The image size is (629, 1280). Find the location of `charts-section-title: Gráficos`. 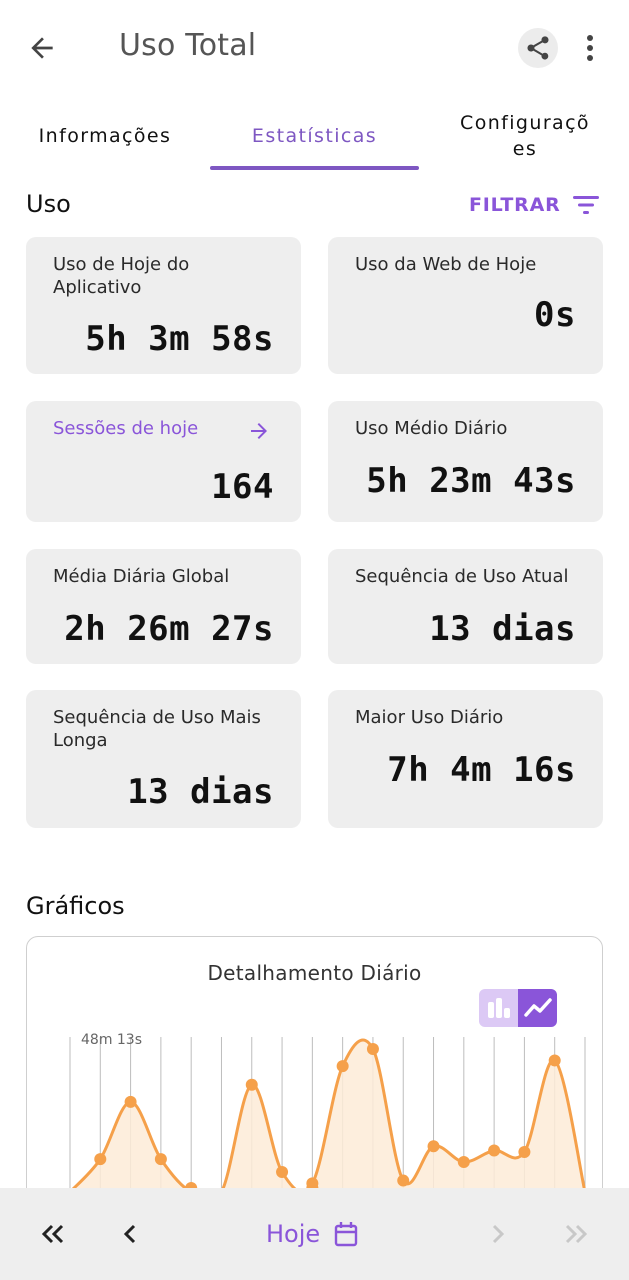

charts-section-title: Gráficos is located at coordinates (75, 906).